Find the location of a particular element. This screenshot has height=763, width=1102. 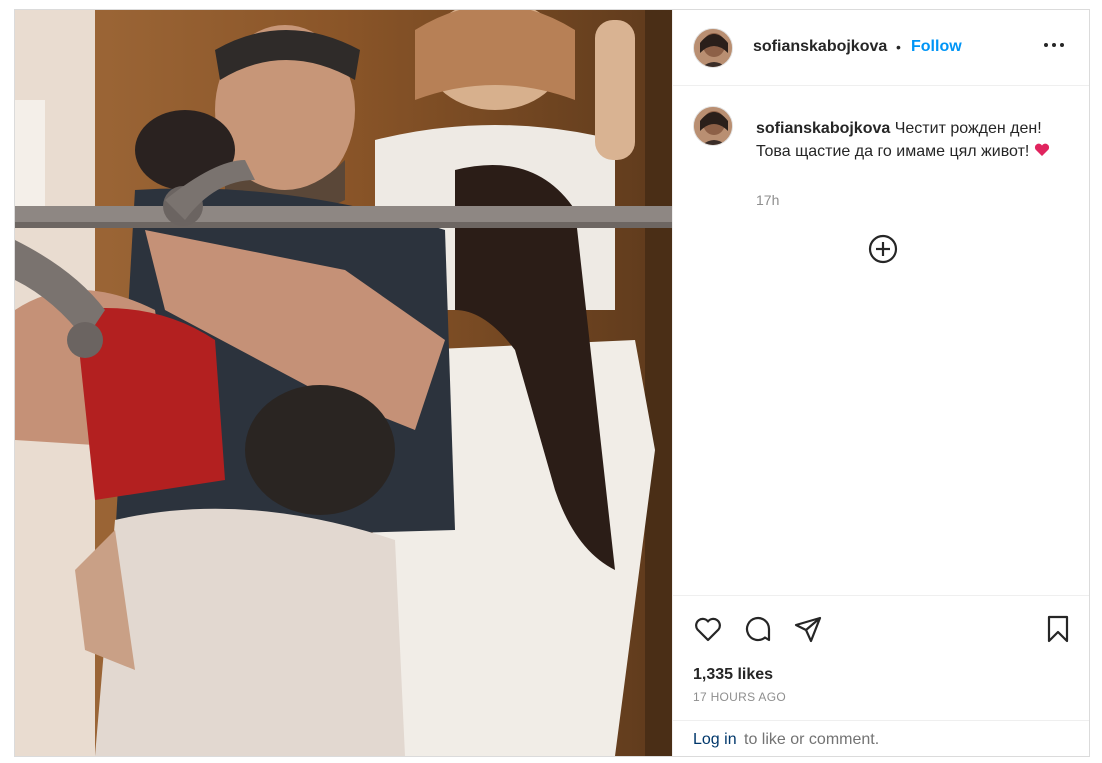

caption-username: sofianskabojkova is located at coordinates (823, 128).